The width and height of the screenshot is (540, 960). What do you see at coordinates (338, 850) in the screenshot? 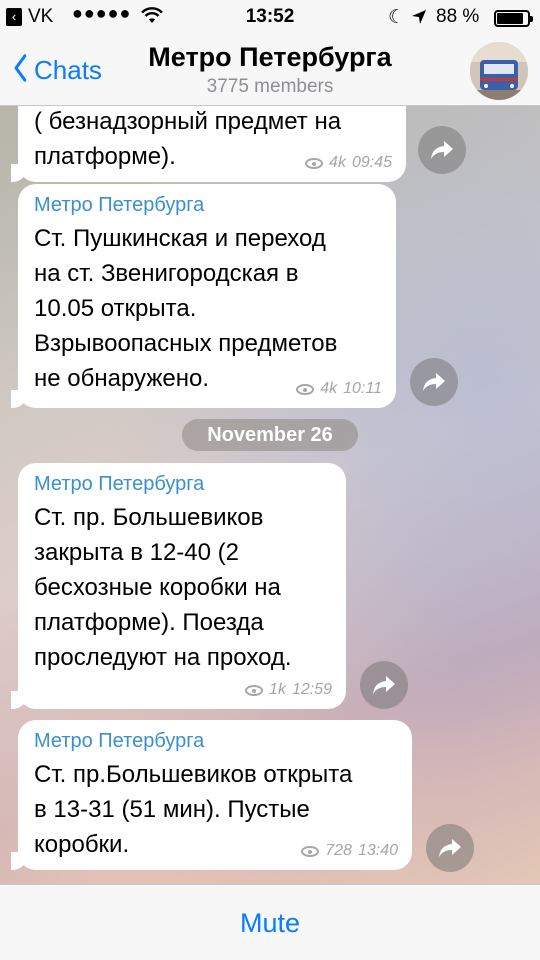
I see `view-count: 728` at bounding box center [338, 850].